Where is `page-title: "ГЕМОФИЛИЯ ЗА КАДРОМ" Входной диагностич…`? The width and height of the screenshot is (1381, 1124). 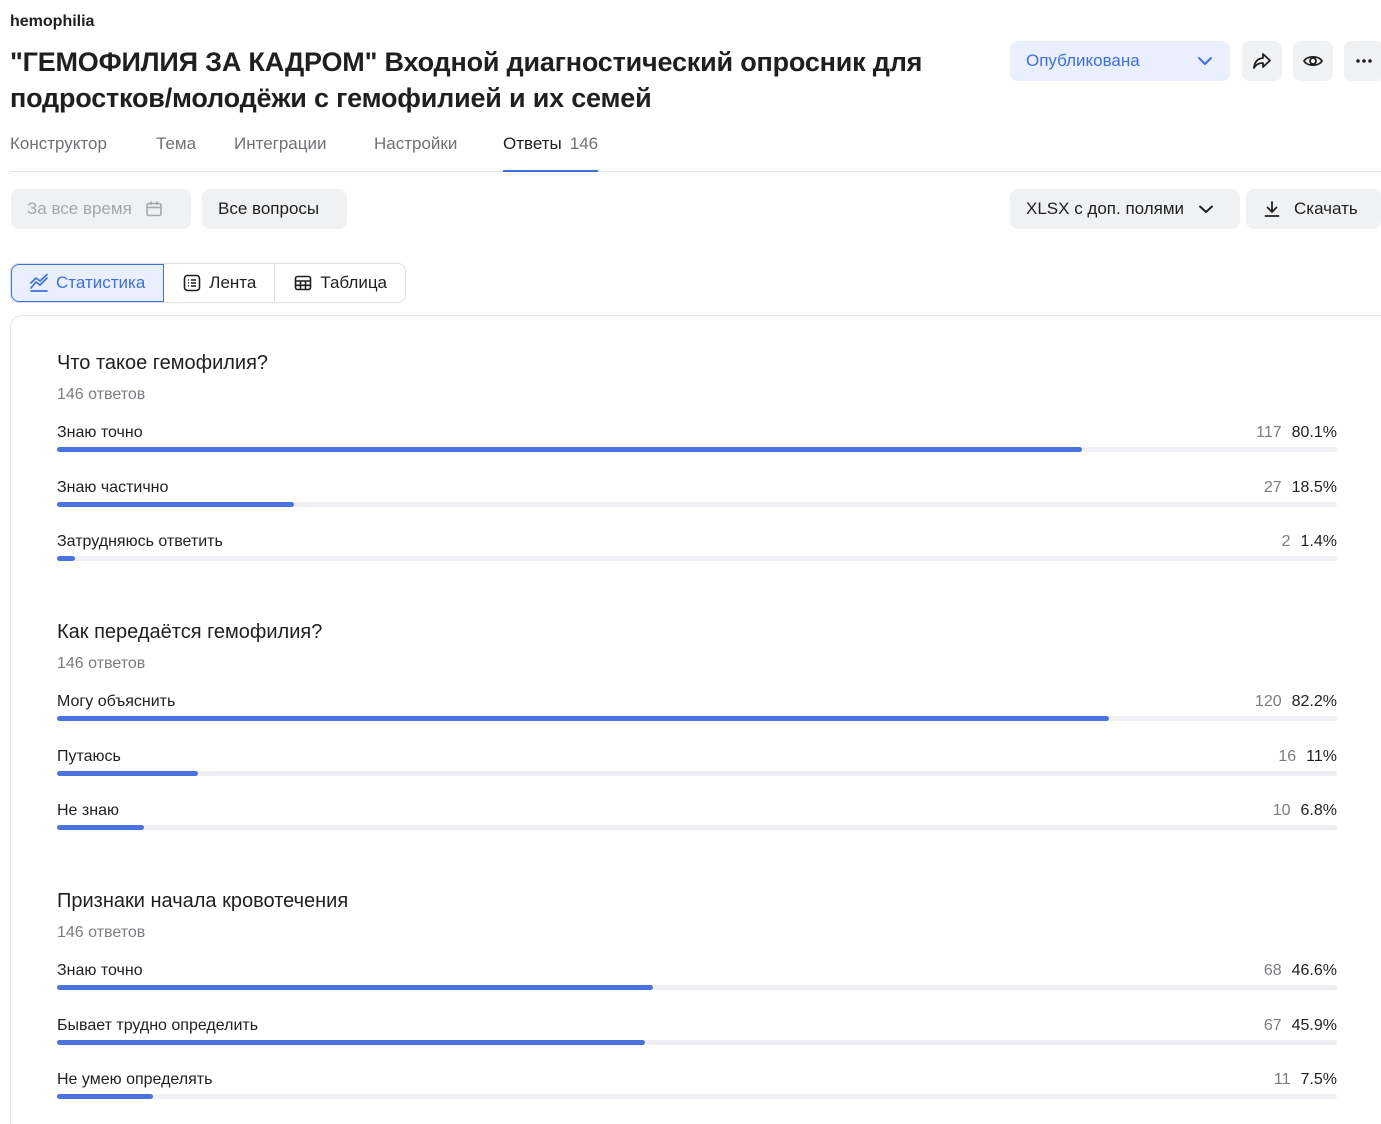
page-title: "ГЕМОФИЛИЯ ЗА КАДРОМ" Входной диагностич… is located at coordinates (466, 80).